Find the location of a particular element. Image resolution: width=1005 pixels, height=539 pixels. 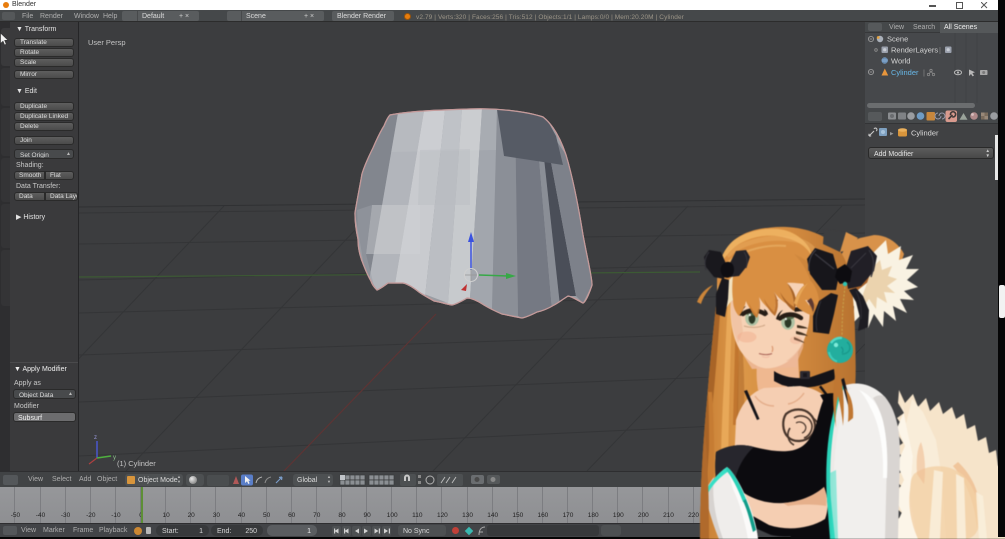

svg-text: z is located at coordinates (95, 438).